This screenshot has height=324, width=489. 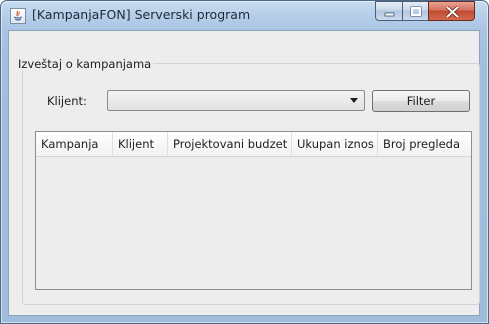 I want to click on maximize-button, so click(x=415, y=11).